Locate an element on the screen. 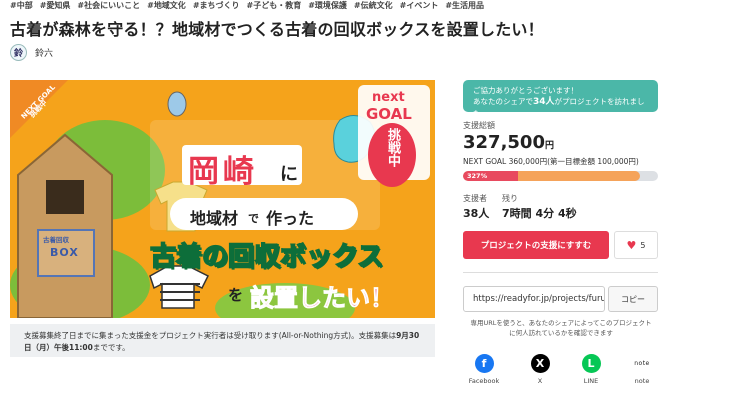  tag-link: #まちづくり is located at coordinates (216, 6).